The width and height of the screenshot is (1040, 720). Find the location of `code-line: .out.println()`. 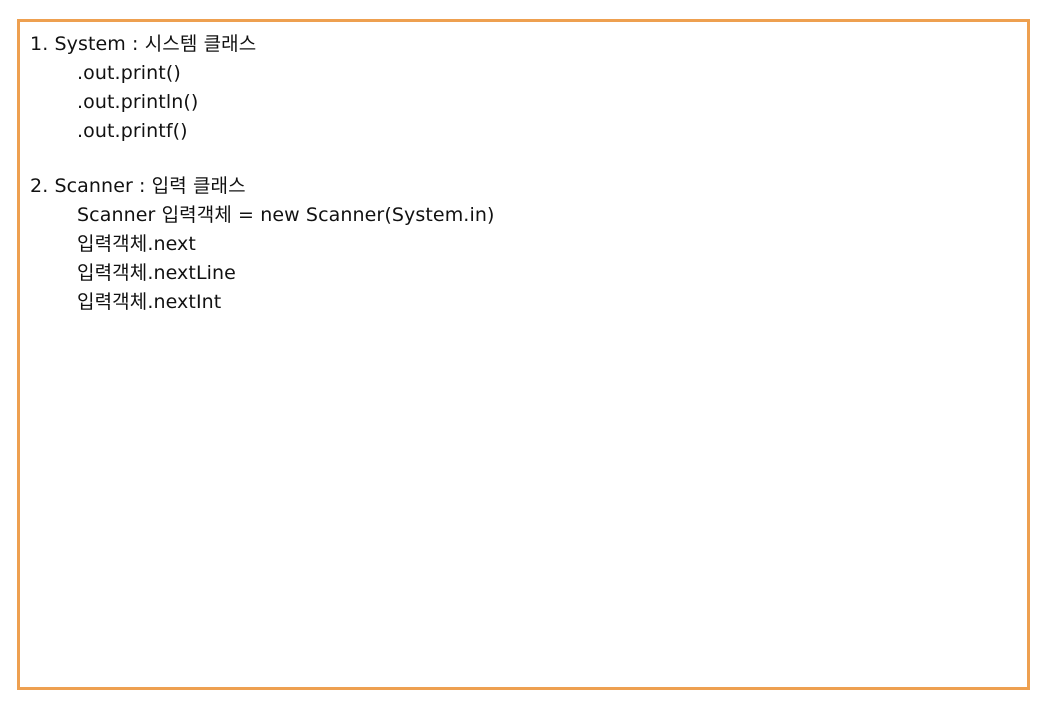

code-line: .out.println() is located at coordinates (138, 102).